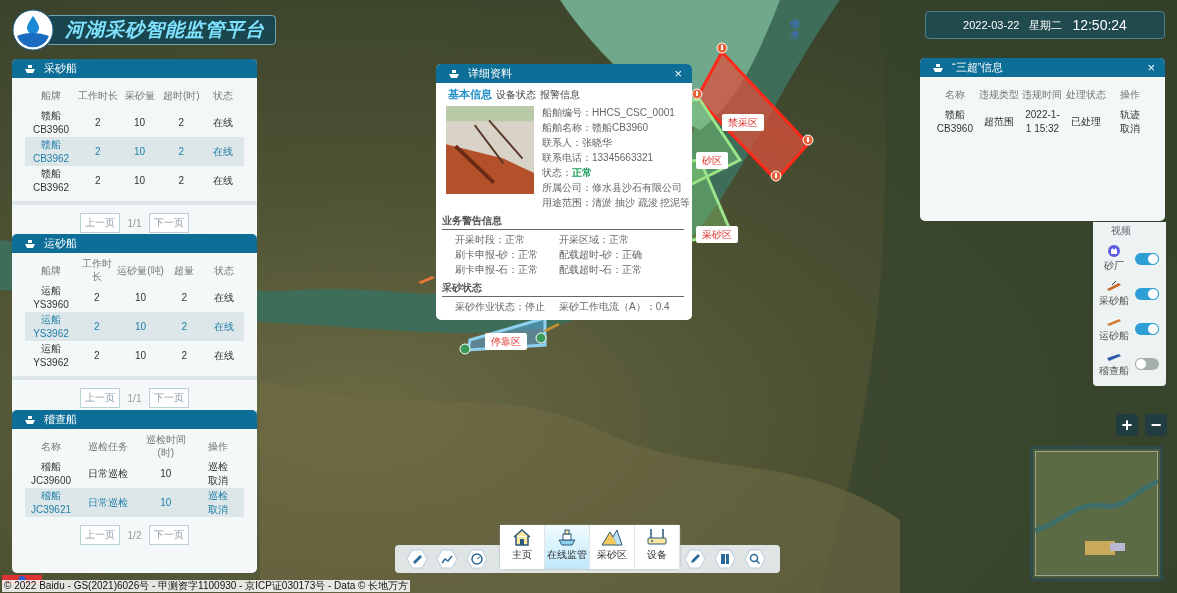  Describe the element at coordinates (657, 547) in the screenshot. I see `nav-tab: 设备` at that location.